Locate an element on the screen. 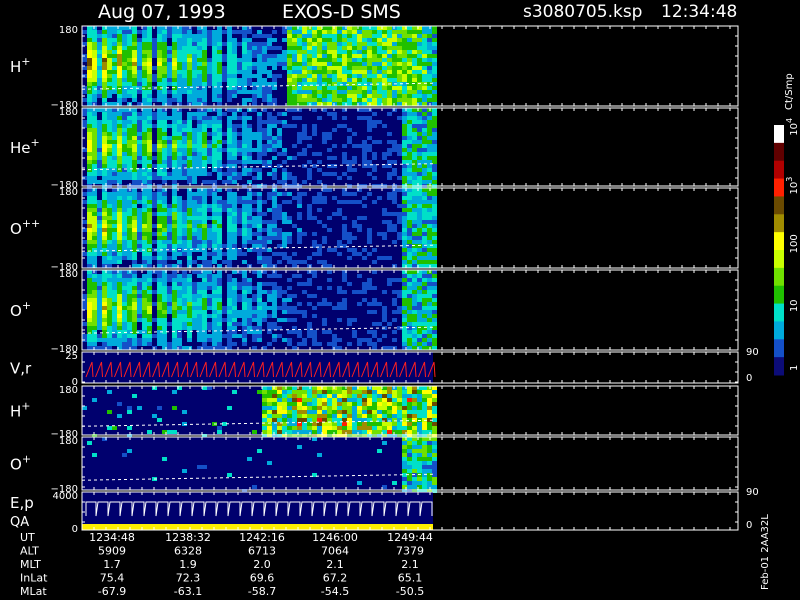 Image resolution: width=800 pixels, height=600 pixels. panel-background is located at coordinates (257, 367).